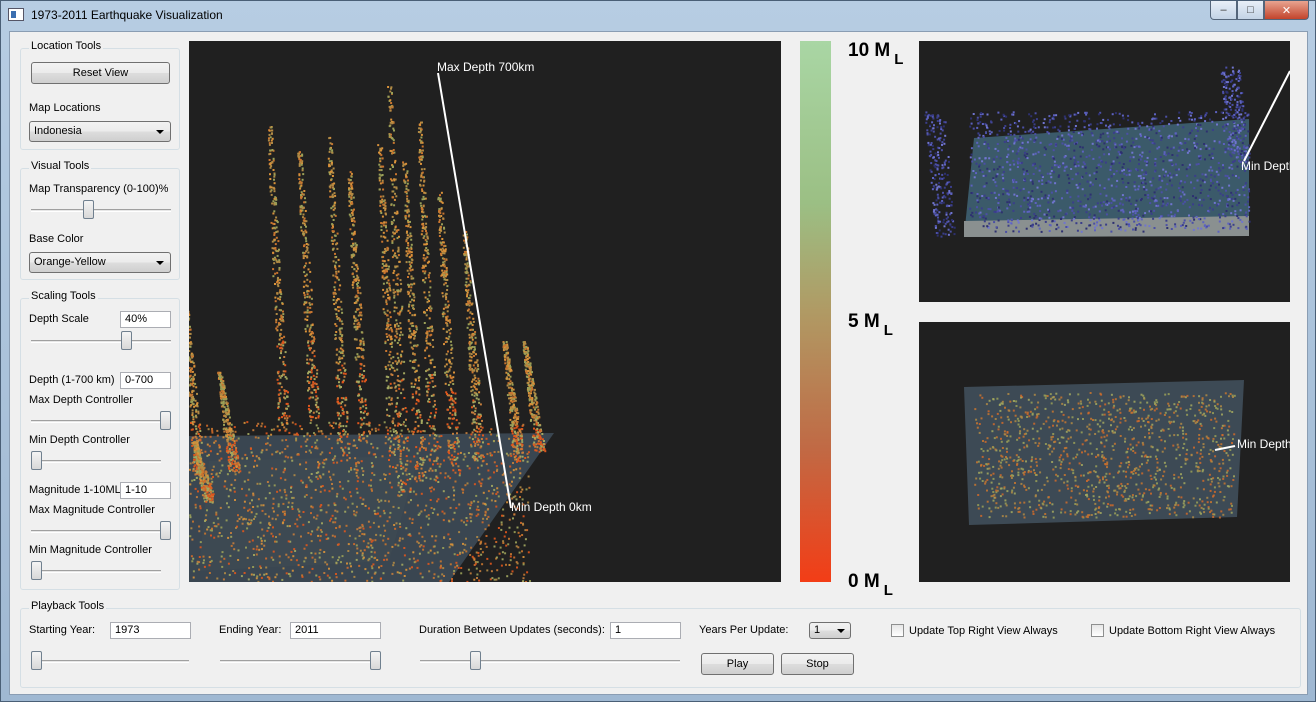  I want to click on update-bottom-right-checkbox: Update Bottom Right View Always, so click(1183, 630).